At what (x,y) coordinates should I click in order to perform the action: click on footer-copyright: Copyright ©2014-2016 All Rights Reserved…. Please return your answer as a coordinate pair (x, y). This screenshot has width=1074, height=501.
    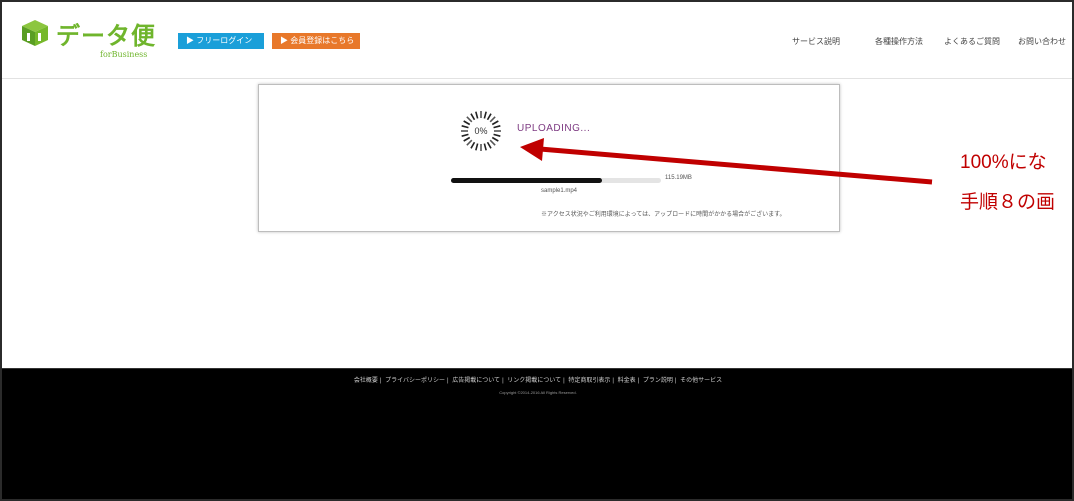
    Looking at the image, I should click on (538, 392).